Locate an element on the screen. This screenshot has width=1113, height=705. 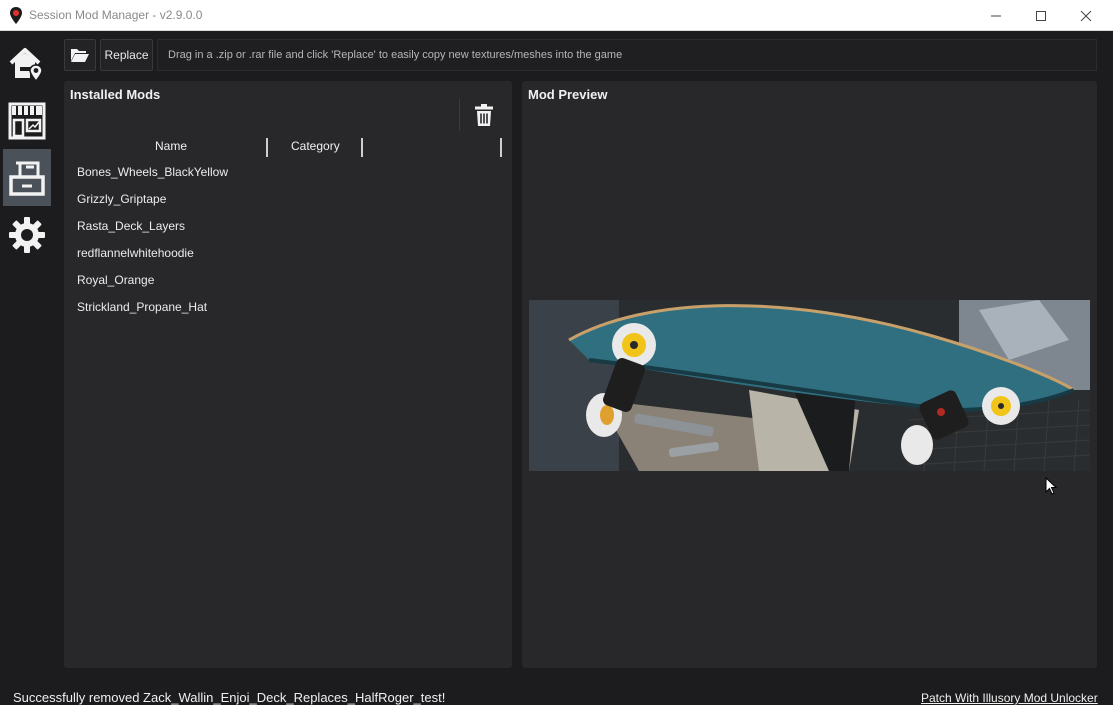
window-title: Session Mod Manager - v2.9.0.0 is located at coordinates (116, 15).